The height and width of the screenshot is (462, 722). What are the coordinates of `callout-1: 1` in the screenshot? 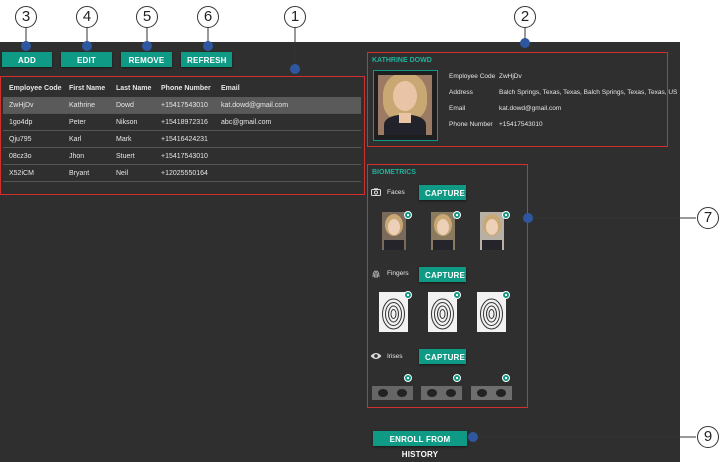 It's located at (295, 17).